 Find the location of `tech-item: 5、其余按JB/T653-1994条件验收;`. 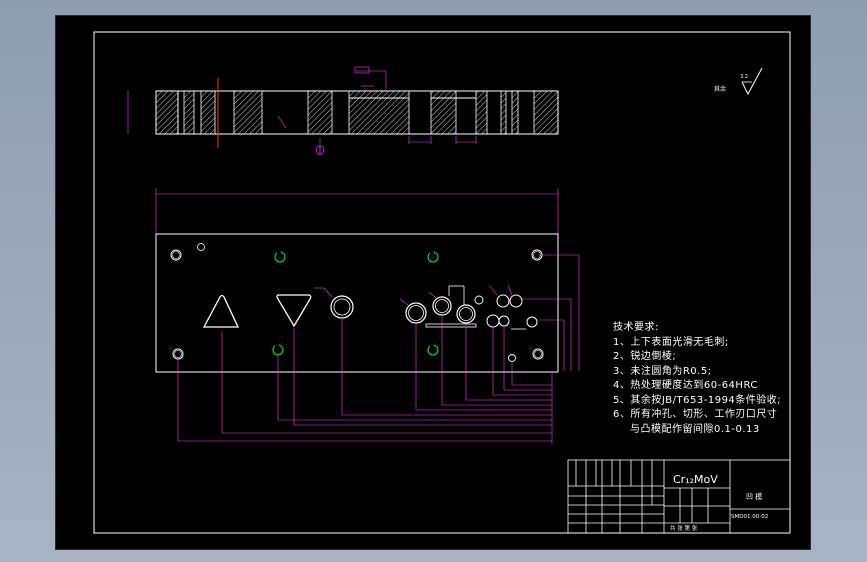

tech-item: 5、其余按JB/T653-1994条件验收; is located at coordinates (697, 400).